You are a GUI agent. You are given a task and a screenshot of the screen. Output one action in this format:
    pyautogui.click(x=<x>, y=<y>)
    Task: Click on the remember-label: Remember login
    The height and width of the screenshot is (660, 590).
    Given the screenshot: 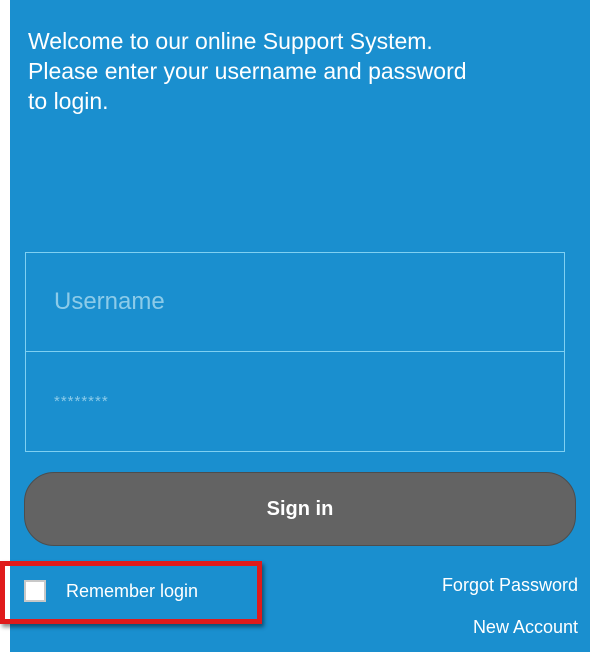 What is the action you would take?
    pyautogui.click(x=132, y=590)
    